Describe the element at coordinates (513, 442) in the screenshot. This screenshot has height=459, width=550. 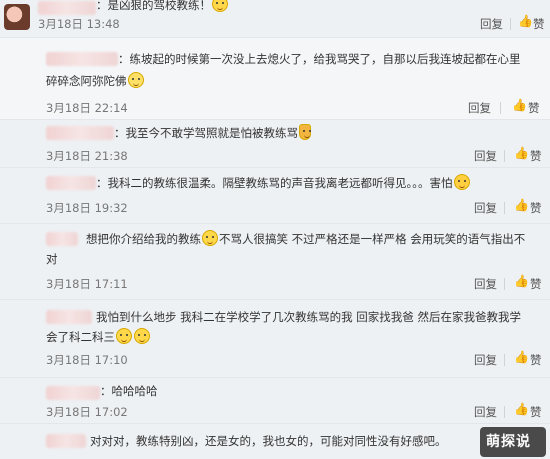
I see `watermark-logo: 萌探说` at that location.